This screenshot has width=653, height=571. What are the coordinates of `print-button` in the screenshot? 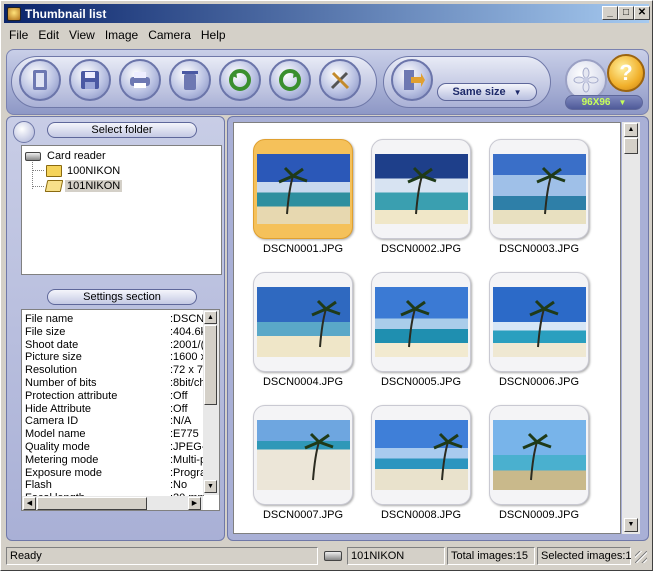 It's located at (140, 80).